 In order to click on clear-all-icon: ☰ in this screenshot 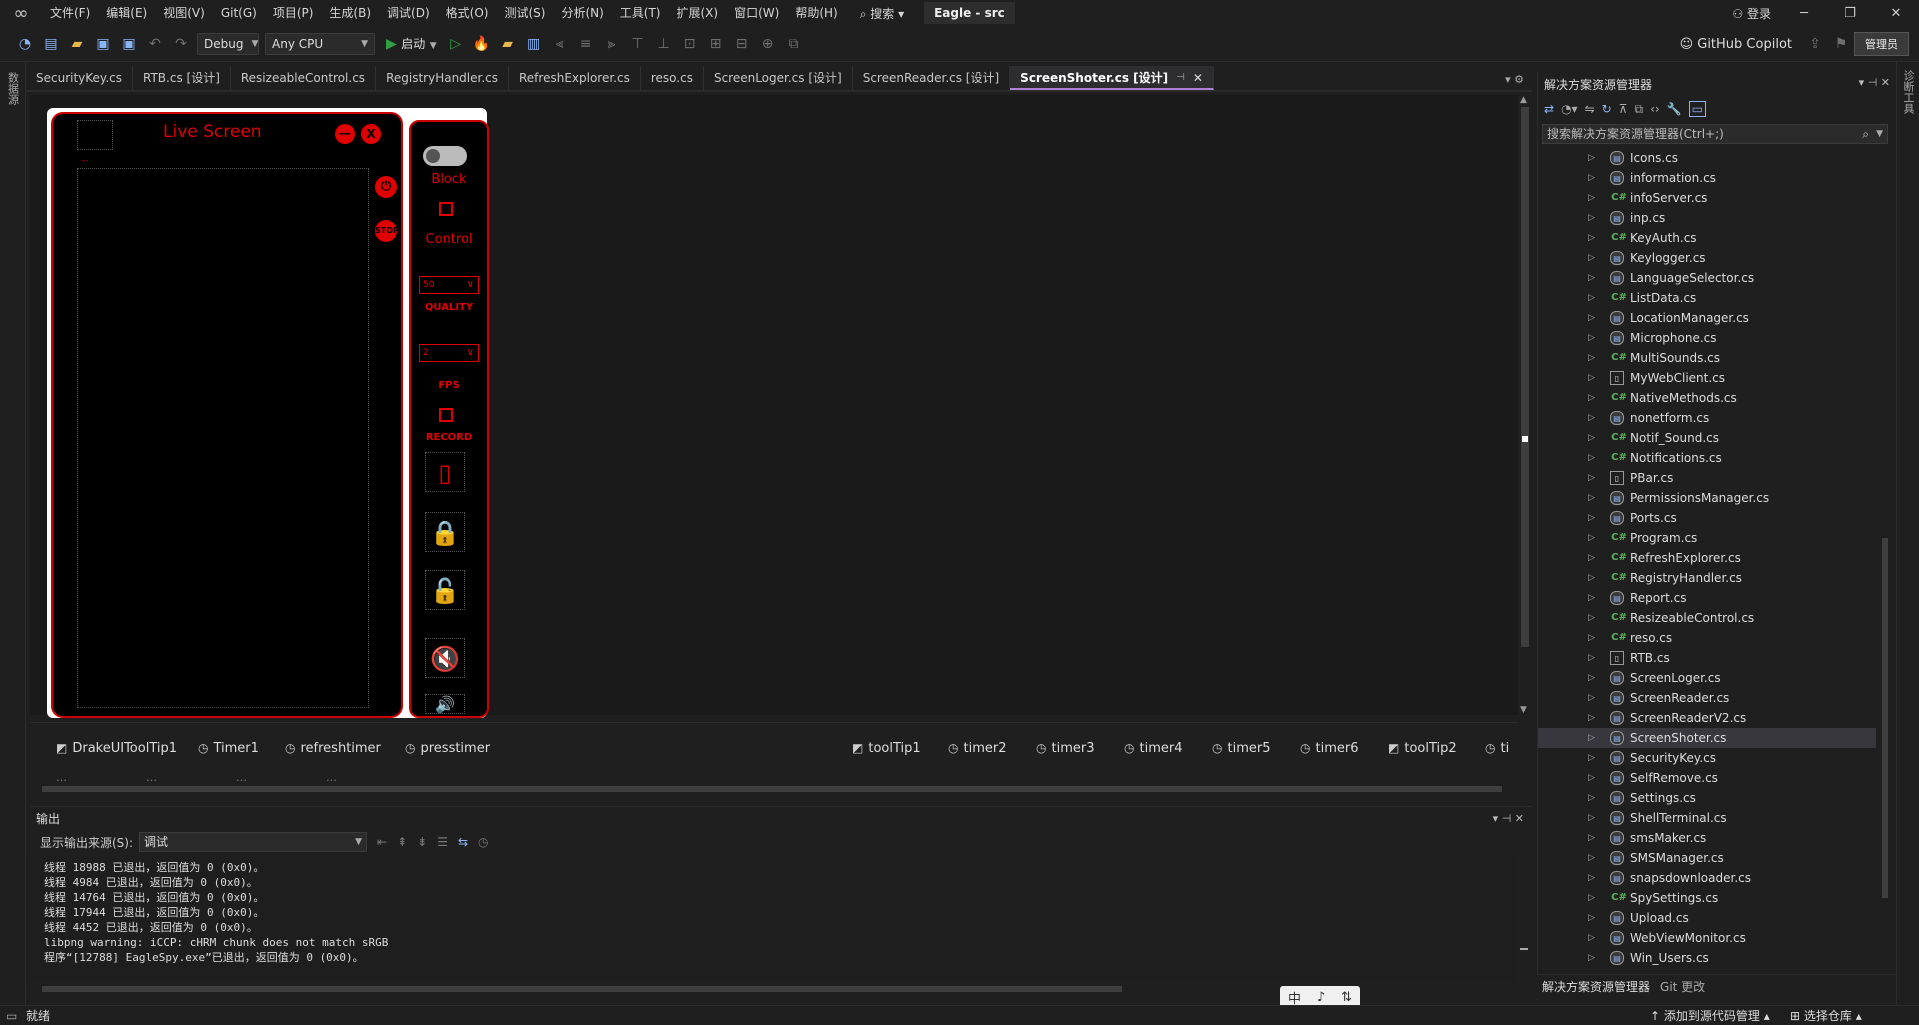, I will do `click(442, 842)`.